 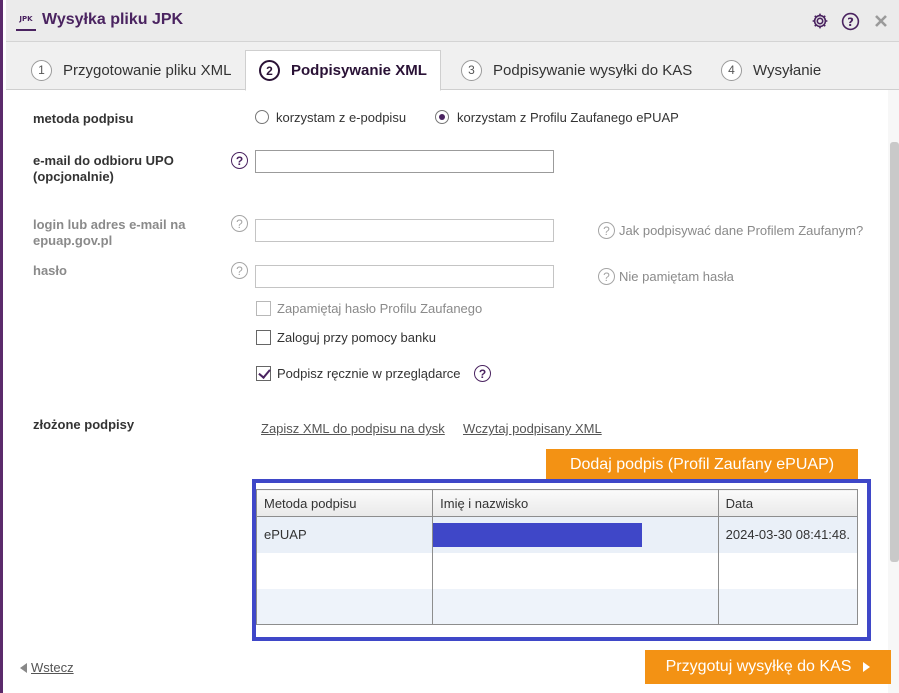 What do you see at coordinates (73, 240) in the screenshot?
I see `epuap-login-label-line2: epuap.gov.pl` at bounding box center [73, 240].